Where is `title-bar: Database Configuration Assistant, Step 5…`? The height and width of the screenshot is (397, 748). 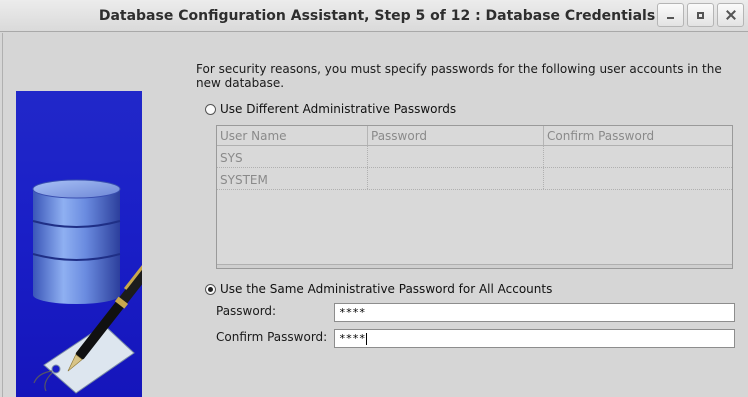 title-bar: Database Configuration Assistant, Step 5… is located at coordinates (374, 16).